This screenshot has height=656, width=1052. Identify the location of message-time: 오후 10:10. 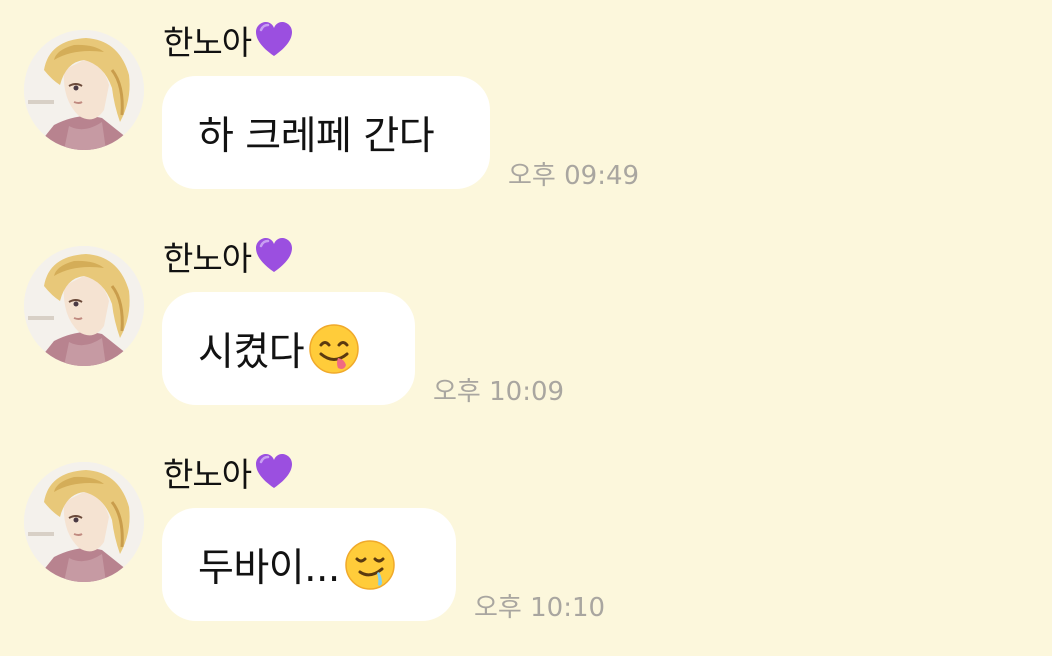
(540, 608).